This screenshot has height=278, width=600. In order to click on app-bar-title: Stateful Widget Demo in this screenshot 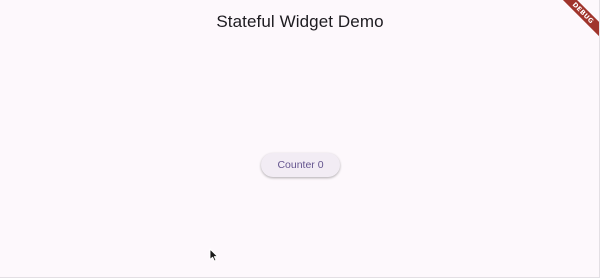, I will do `click(300, 21)`.